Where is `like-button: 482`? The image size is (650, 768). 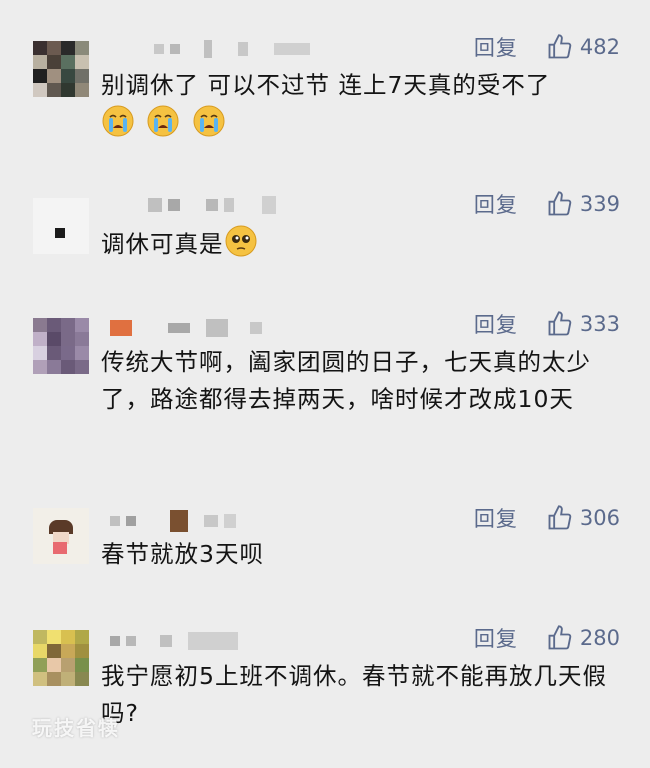 like-button: 482 is located at coordinates (583, 47).